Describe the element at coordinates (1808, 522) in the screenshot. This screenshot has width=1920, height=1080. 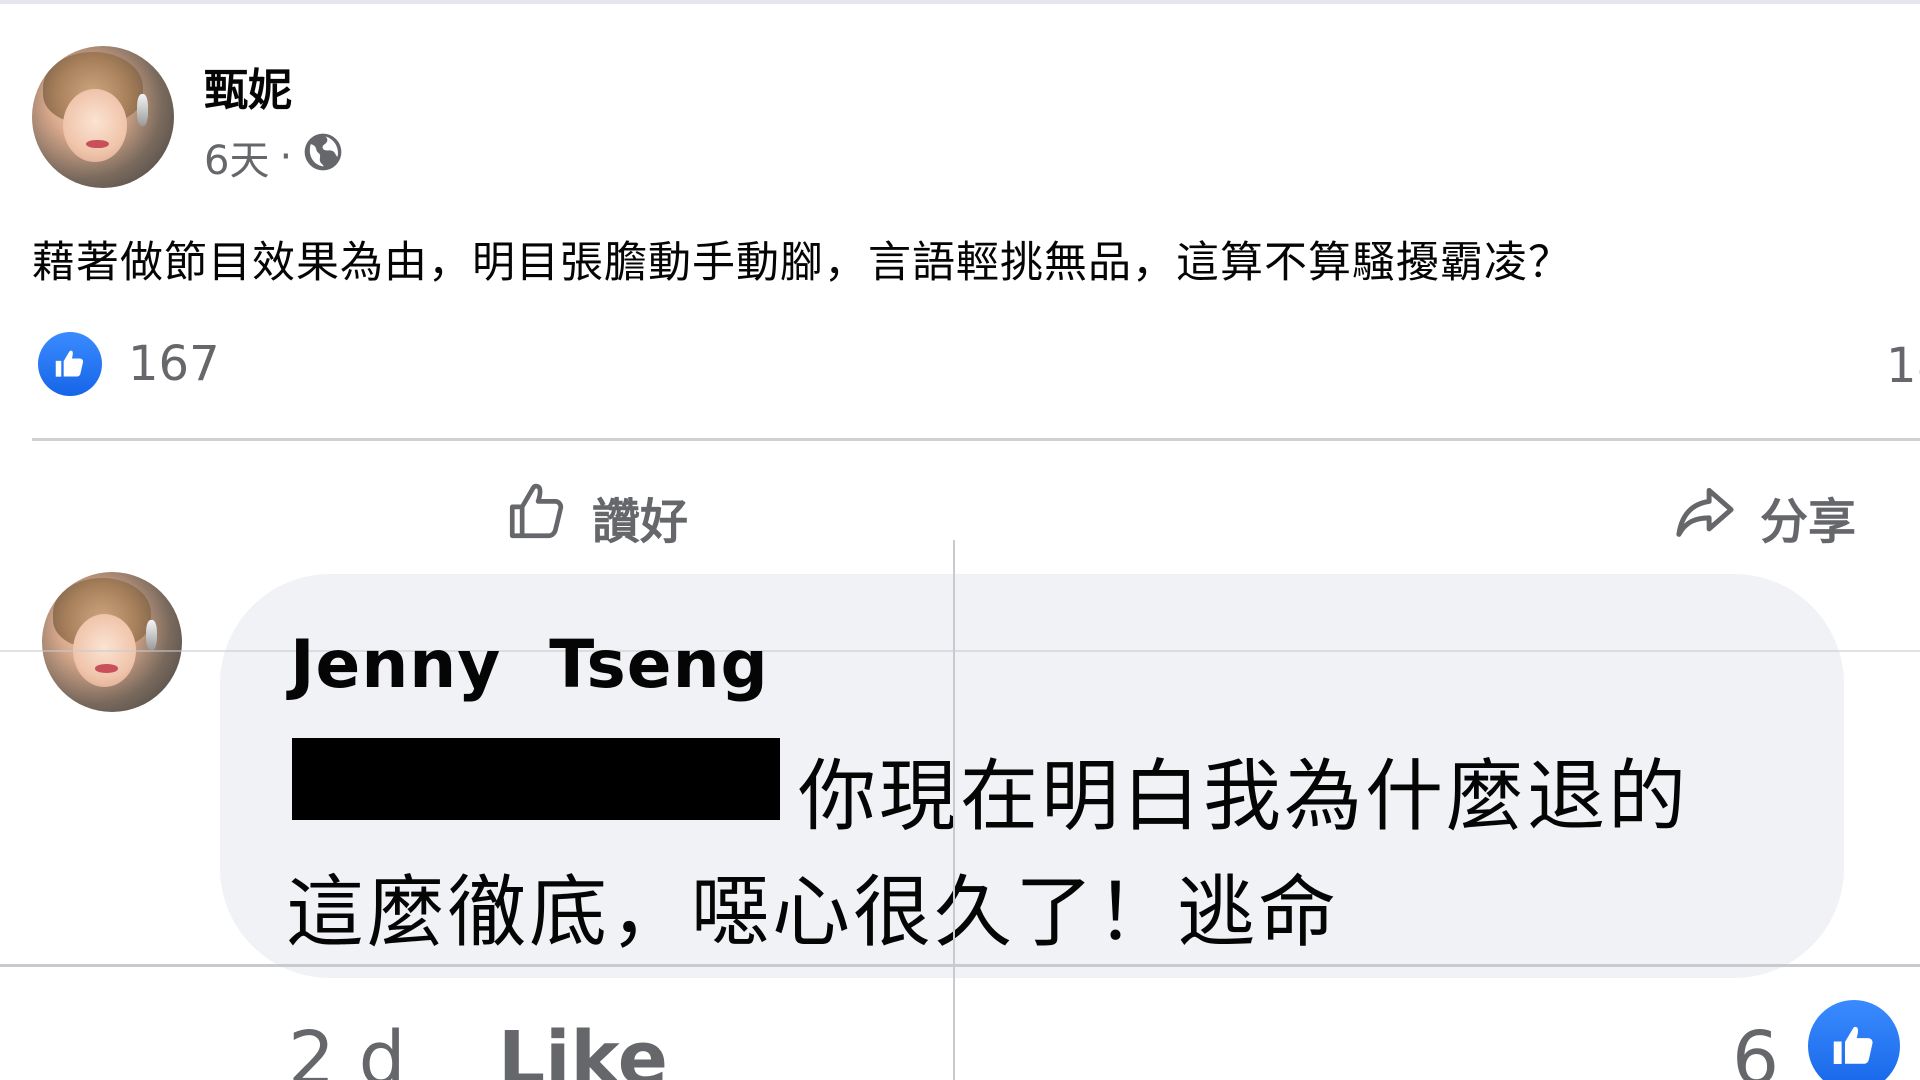
I see `share-button-label: 分享` at that location.